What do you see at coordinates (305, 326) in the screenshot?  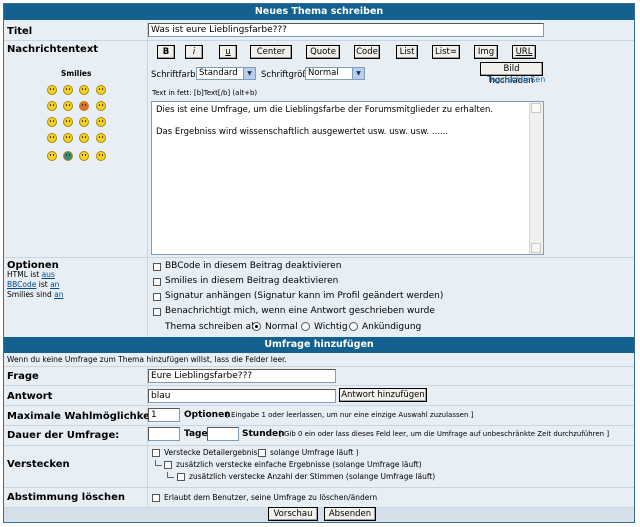 I see `thema-wichtig-radio` at bounding box center [305, 326].